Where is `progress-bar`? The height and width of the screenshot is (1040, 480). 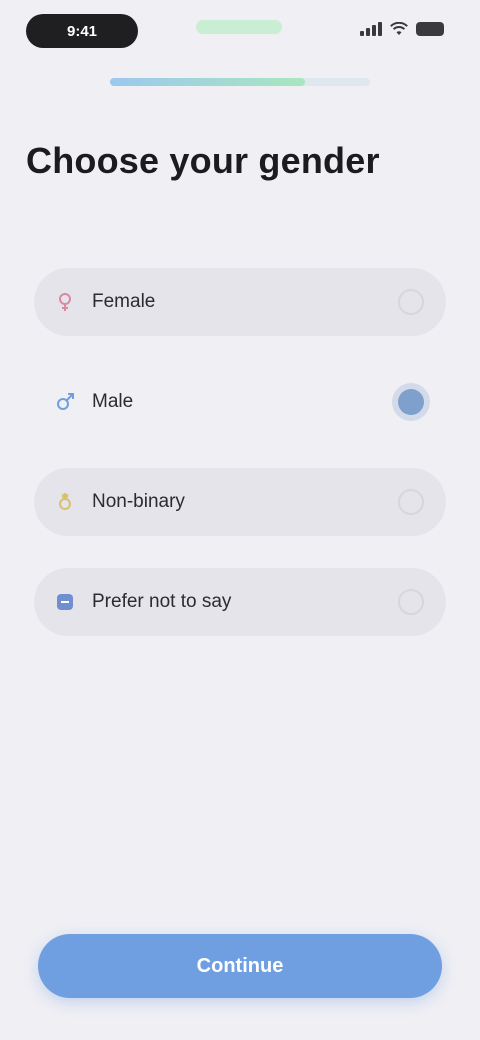 progress-bar is located at coordinates (240, 82).